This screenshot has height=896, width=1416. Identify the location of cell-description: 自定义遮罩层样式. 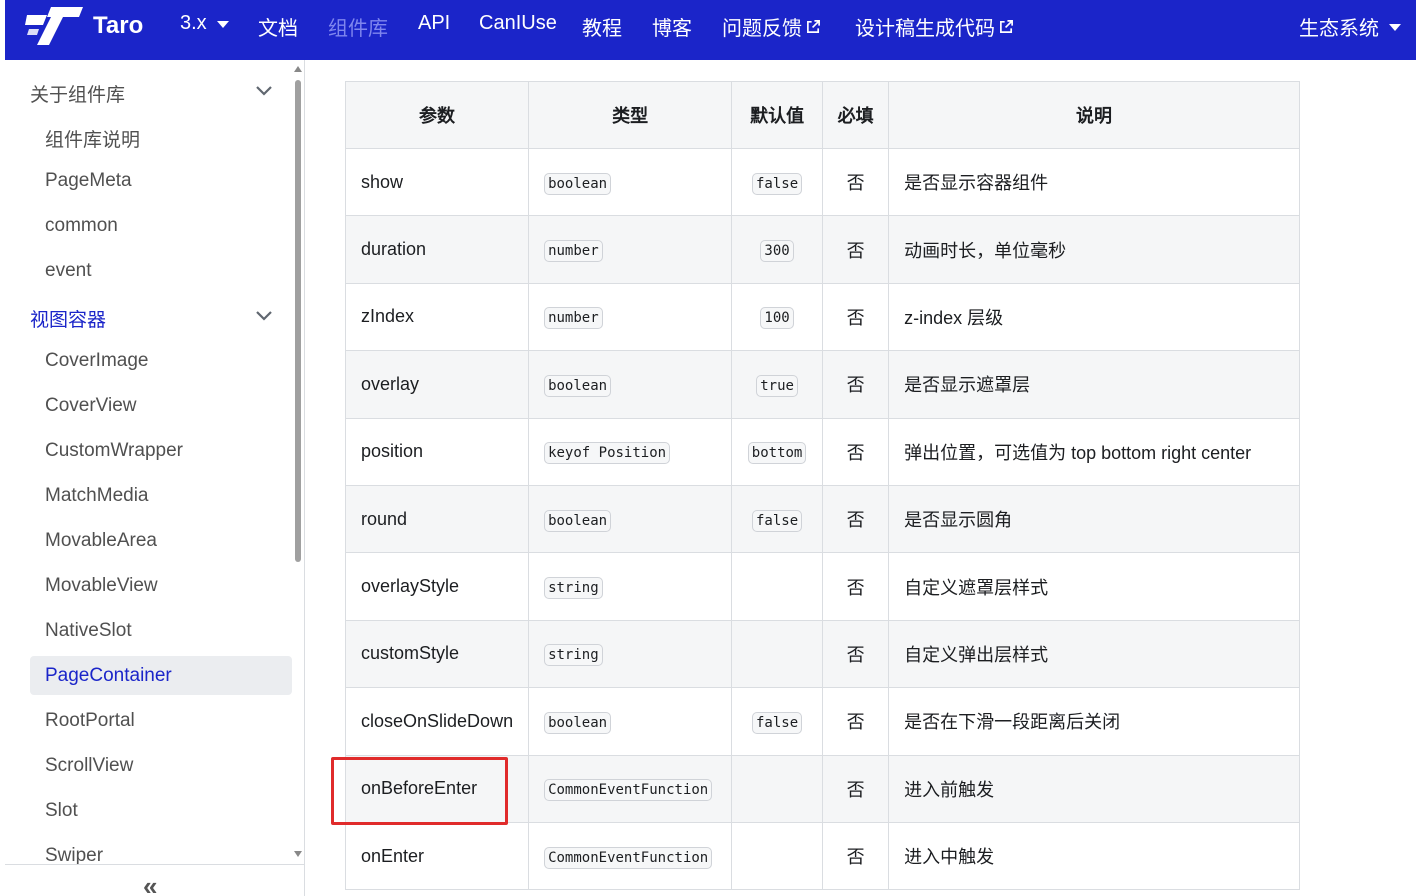
(1094, 586).